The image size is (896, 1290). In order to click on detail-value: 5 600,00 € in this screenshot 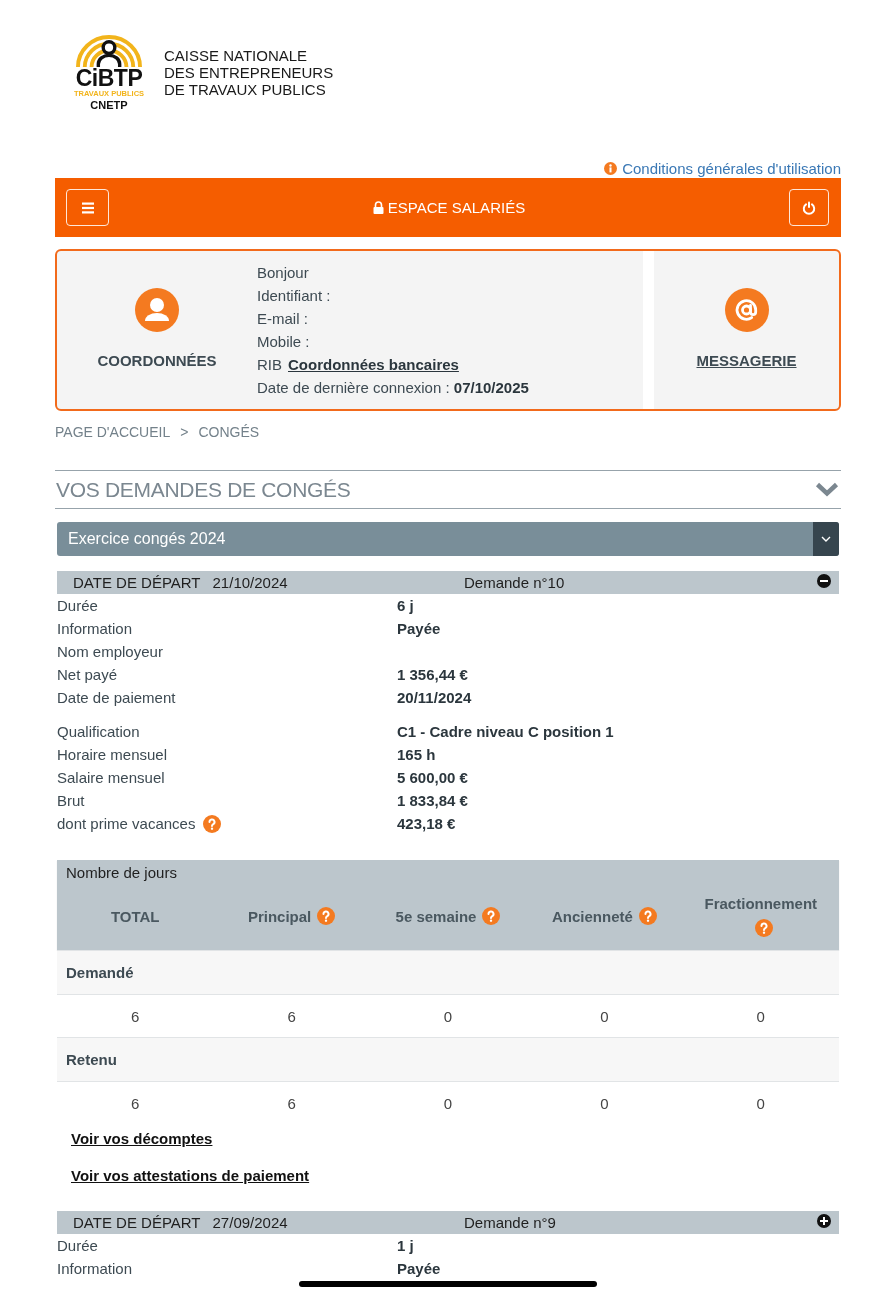, I will do `click(433, 777)`.